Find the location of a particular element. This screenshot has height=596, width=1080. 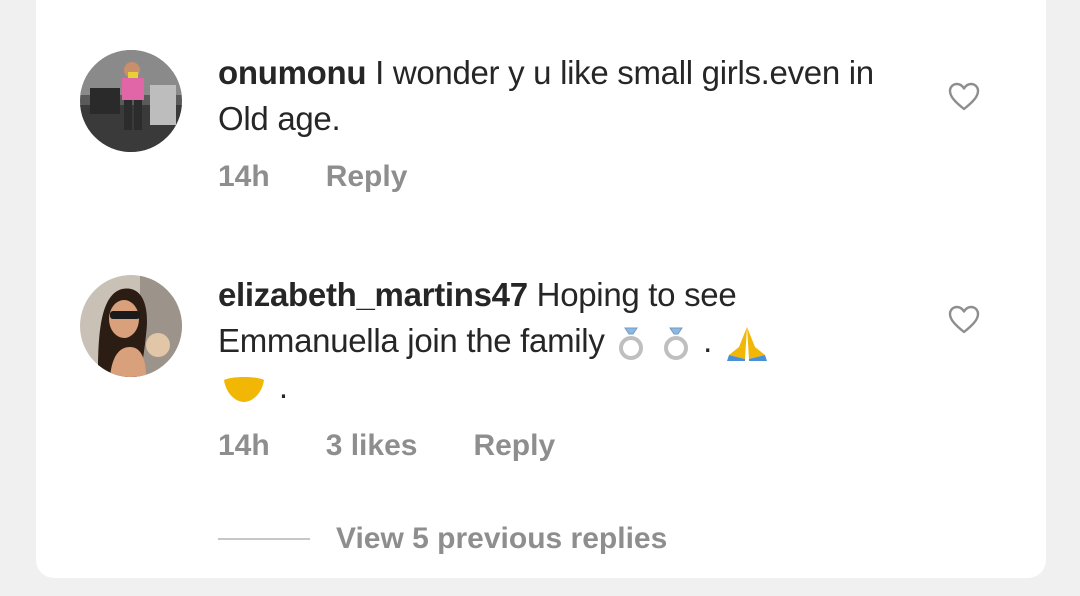

comment-meta: 14h Reply is located at coordinates (340, 177).